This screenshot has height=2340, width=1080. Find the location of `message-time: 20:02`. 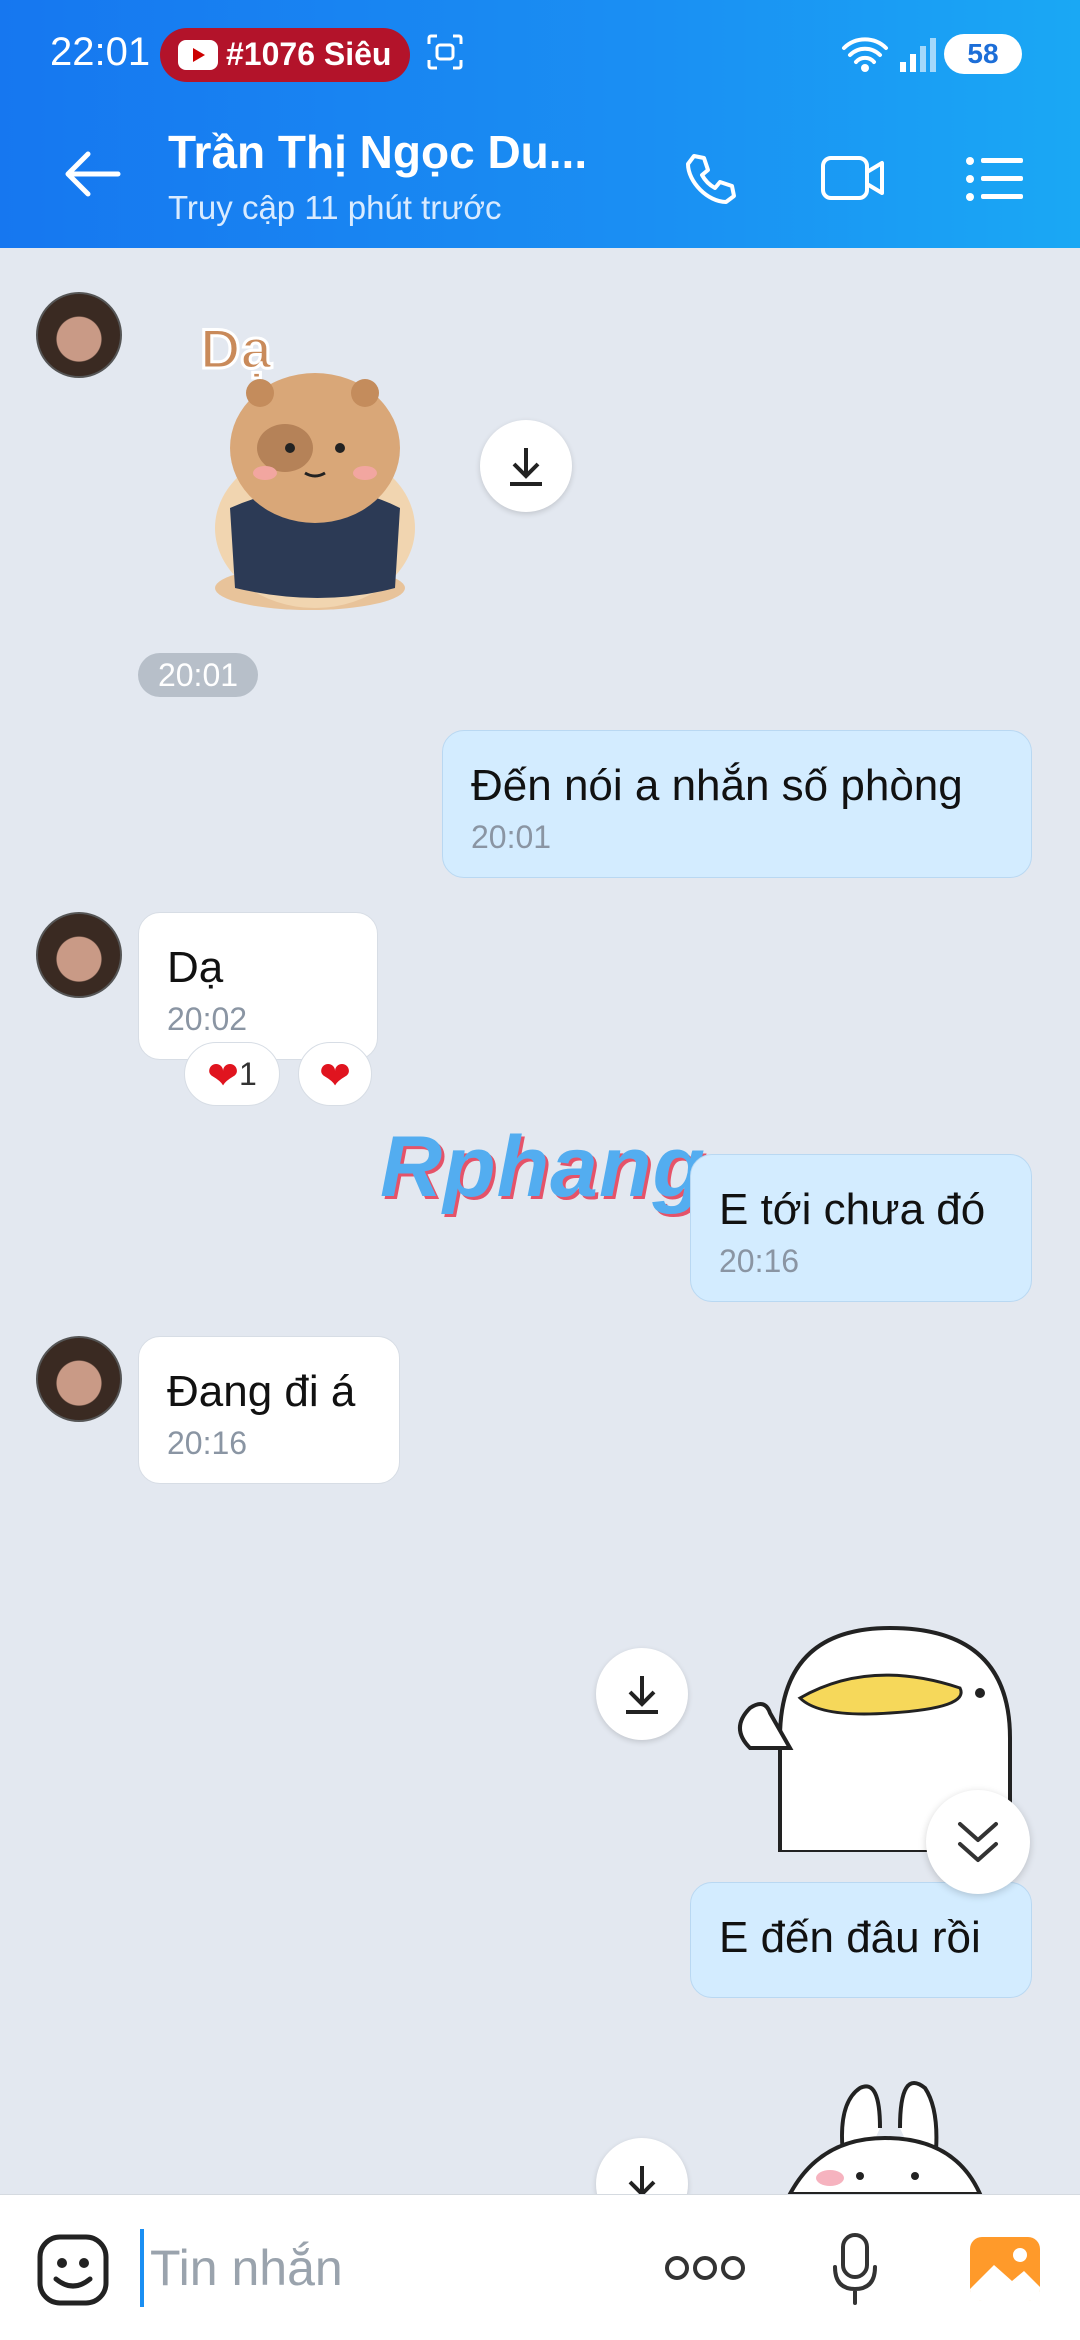

message-time: 20:02 is located at coordinates (207, 1019).